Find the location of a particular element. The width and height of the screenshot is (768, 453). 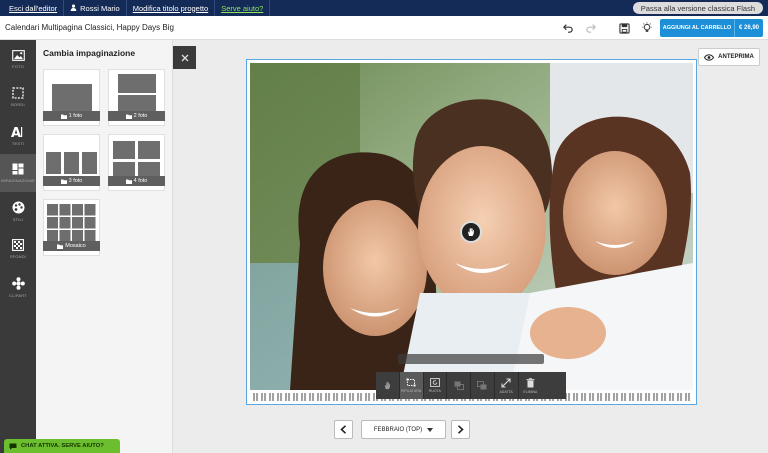

sidebar-item-impaginazione: IMPAGINAZIONE is located at coordinates (18, 173).